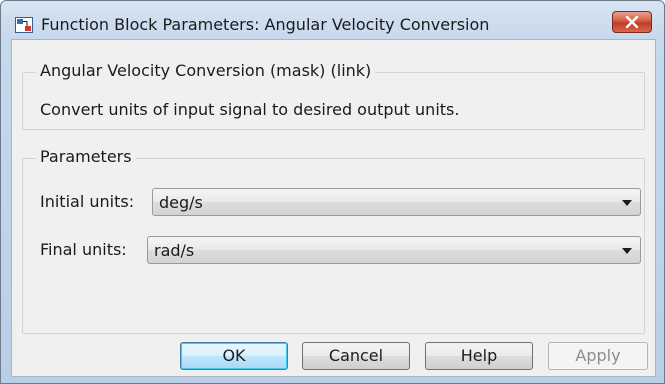 The image size is (665, 384). I want to click on close-button, so click(632, 22).